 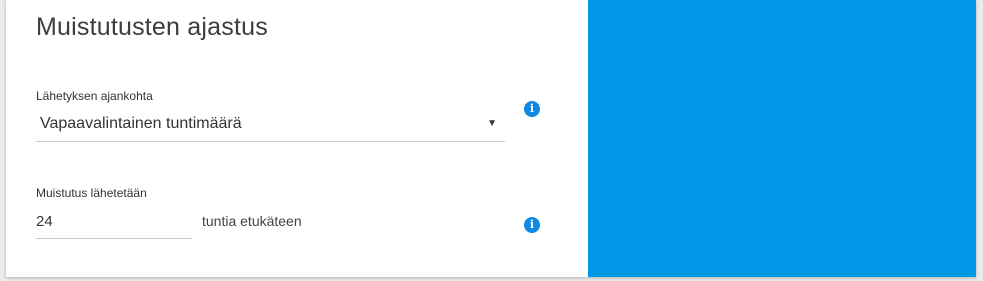 What do you see at coordinates (114, 221) in the screenshot?
I see `hours-before-input` at bounding box center [114, 221].